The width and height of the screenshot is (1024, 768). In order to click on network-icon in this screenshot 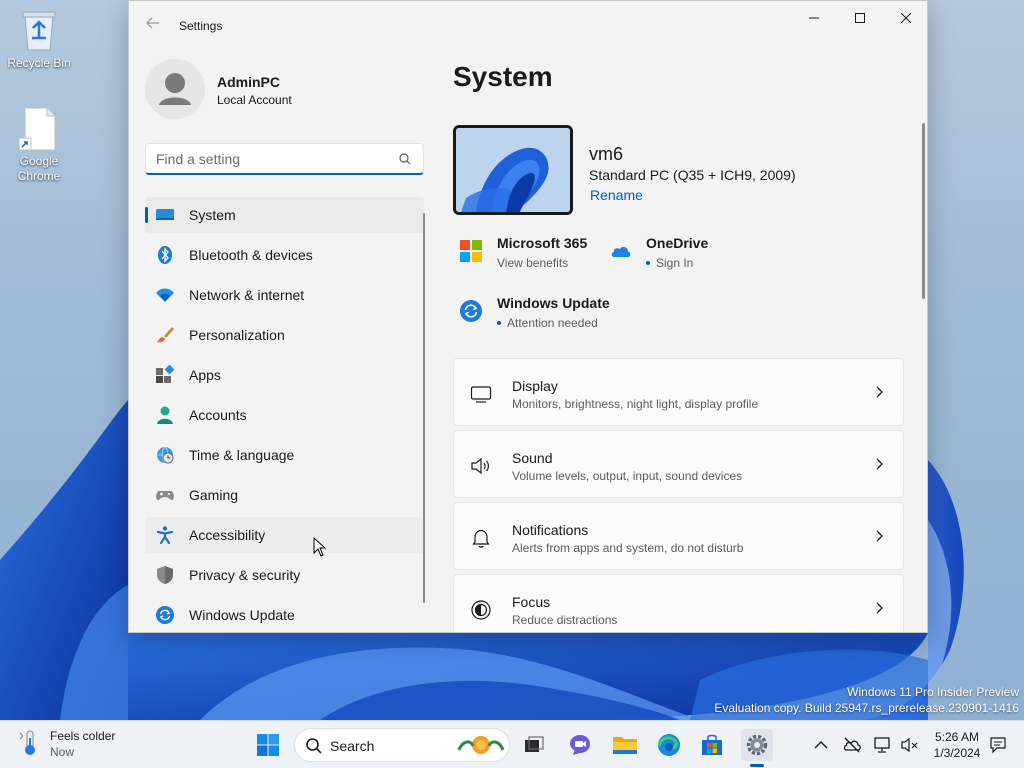, I will do `click(883, 745)`.